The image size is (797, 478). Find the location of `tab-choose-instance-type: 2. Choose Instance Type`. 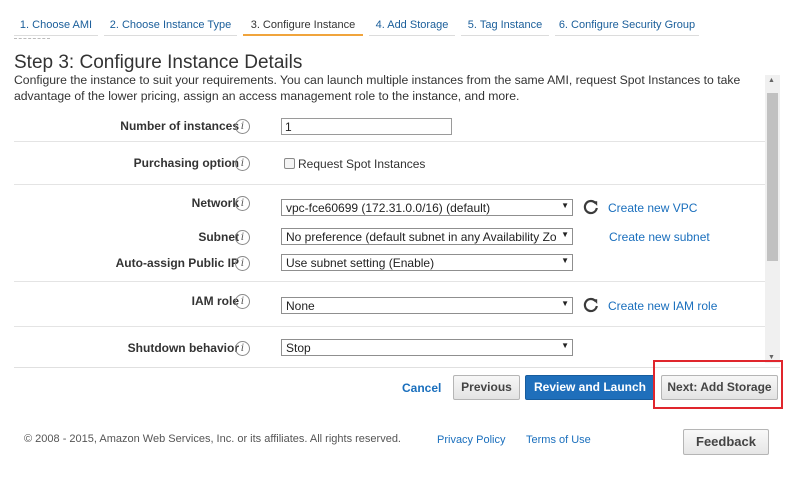

tab-choose-instance-type: 2. Choose Instance Type is located at coordinates (170, 18).